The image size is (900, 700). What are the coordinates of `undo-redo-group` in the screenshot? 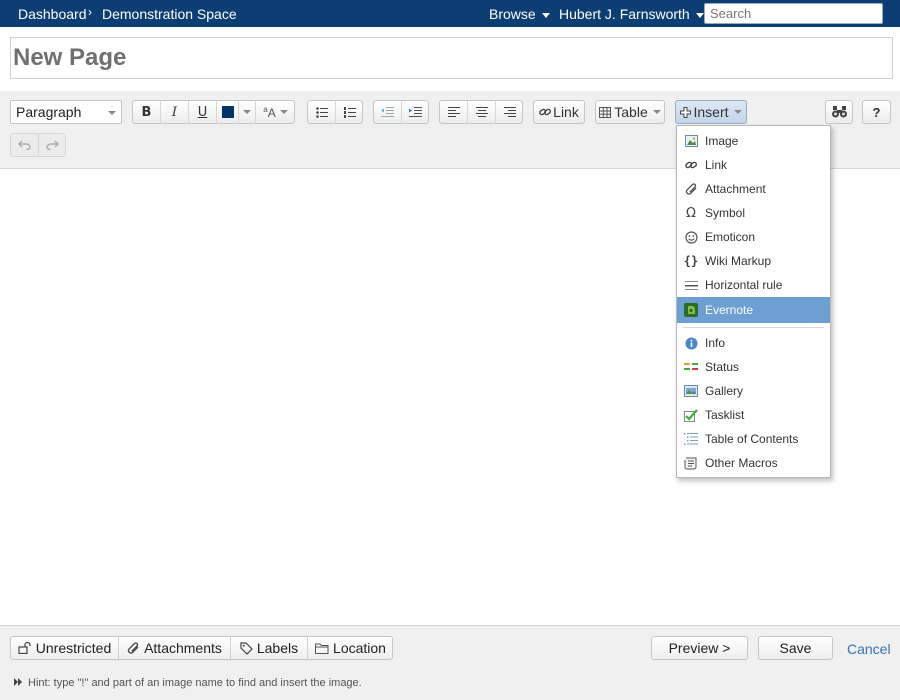 It's located at (38, 145).